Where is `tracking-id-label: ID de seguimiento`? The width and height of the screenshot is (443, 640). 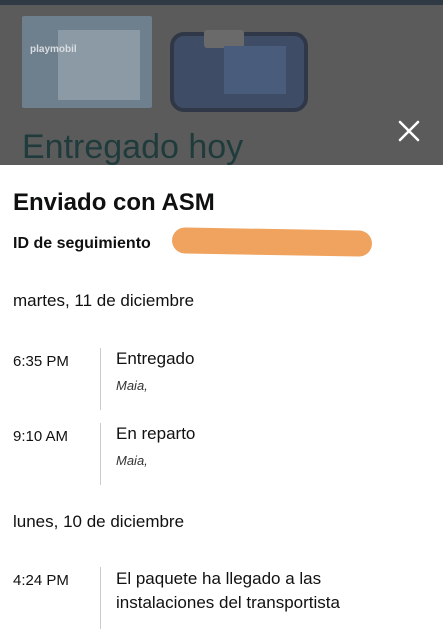 tracking-id-label: ID de seguimiento is located at coordinates (82, 243).